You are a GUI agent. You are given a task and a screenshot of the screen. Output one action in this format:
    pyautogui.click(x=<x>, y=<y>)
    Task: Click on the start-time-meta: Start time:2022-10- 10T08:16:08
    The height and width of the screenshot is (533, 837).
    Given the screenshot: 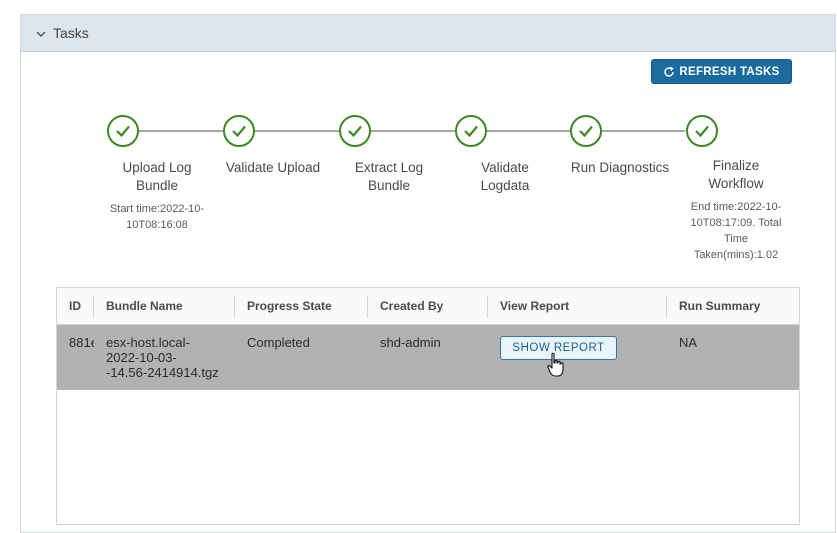 What is the action you would take?
    pyautogui.click(x=157, y=217)
    